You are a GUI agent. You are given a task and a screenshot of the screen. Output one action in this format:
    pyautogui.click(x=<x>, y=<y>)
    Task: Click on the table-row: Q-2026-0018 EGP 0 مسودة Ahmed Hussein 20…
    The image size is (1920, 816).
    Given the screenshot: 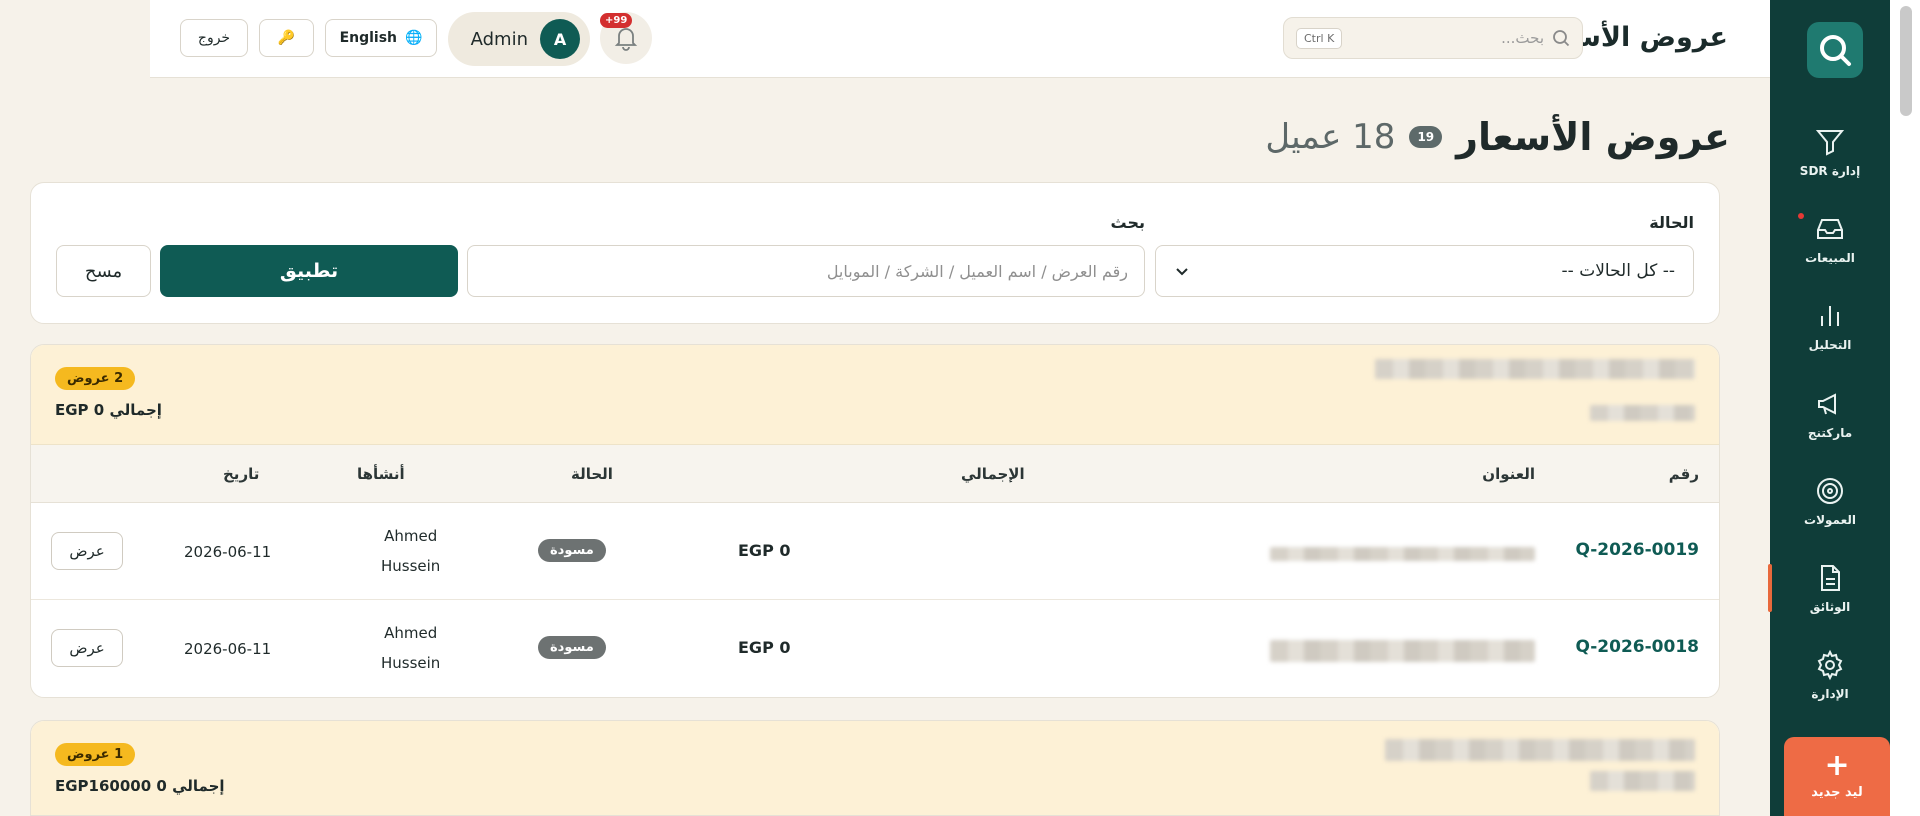 What is the action you would take?
    pyautogui.click(x=875, y=648)
    